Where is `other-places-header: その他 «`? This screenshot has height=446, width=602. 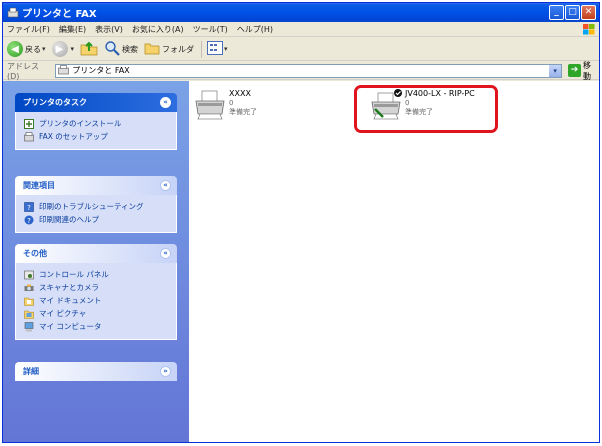 other-places-header: その他 « is located at coordinates (96, 253).